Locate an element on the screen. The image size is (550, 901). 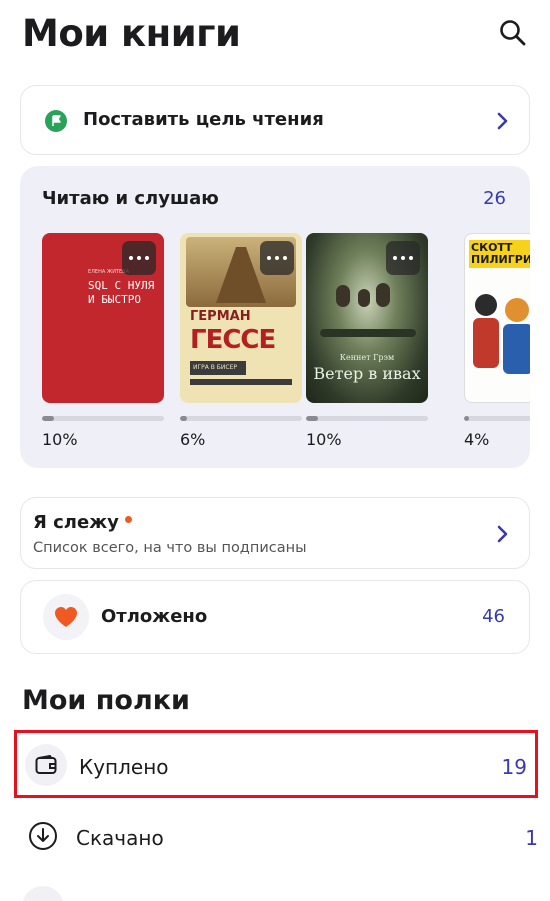
flag-icon is located at coordinates (56, 121).